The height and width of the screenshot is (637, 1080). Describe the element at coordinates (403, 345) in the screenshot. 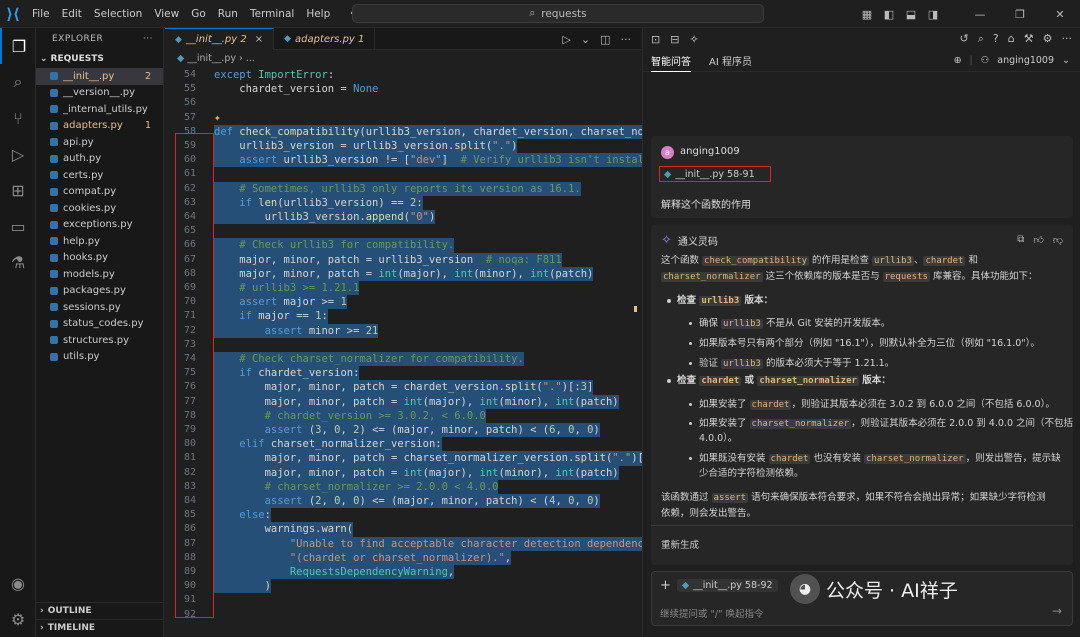

I see `code-line: 73` at that location.